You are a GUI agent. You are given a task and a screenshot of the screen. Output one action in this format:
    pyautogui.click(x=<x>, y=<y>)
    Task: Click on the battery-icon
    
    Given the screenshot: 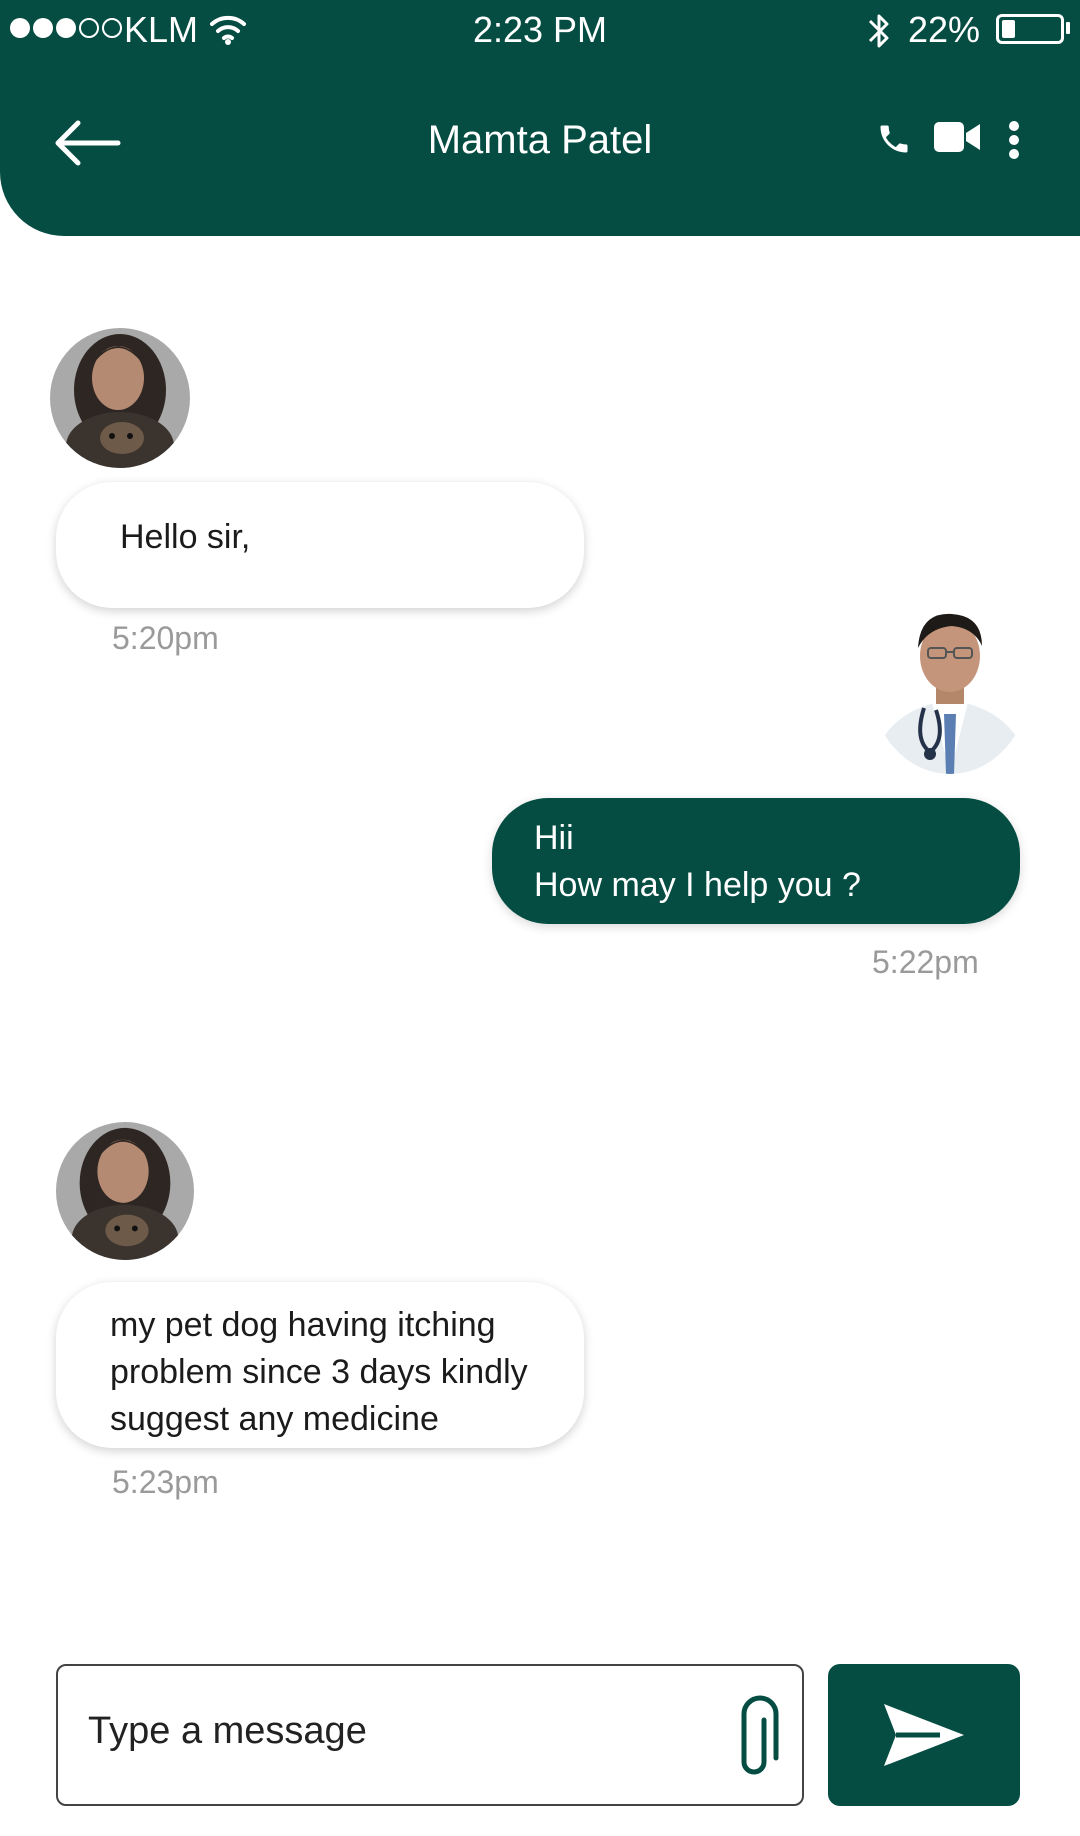 What is the action you would take?
    pyautogui.click(x=1030, y=29)
    